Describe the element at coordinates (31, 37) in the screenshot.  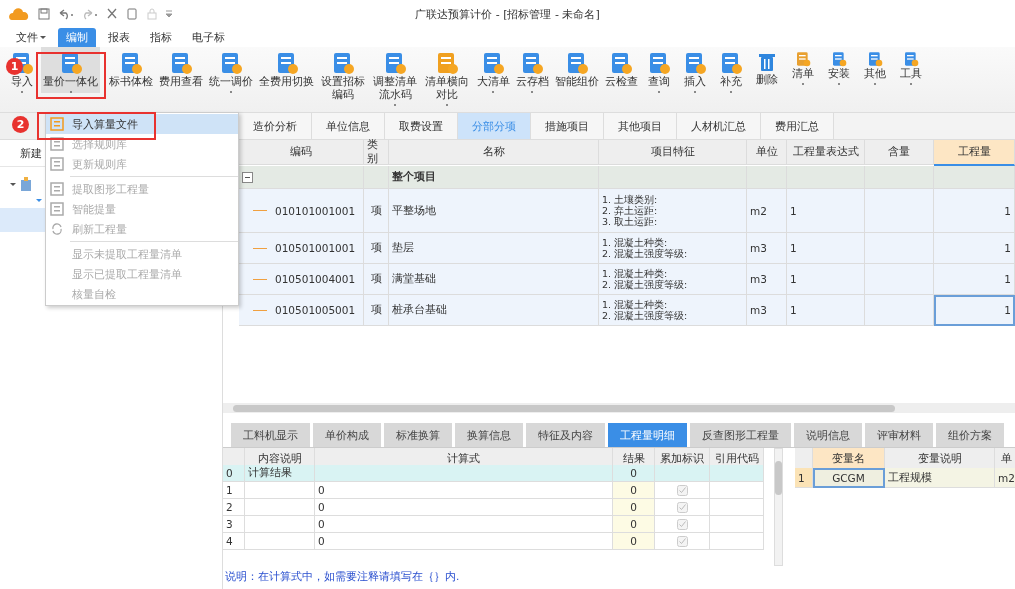
I see `menu-tab: 文件` at that location.